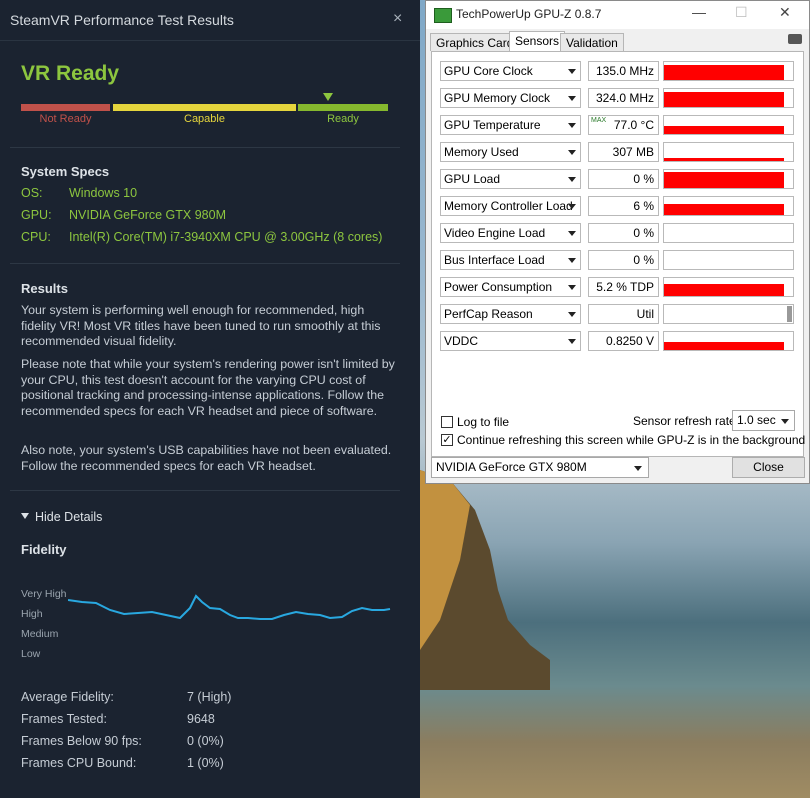 Image resolution: width=810 pixels, height=798 pixels. I want to click on tab-validation: Validation, so click(592, 42).